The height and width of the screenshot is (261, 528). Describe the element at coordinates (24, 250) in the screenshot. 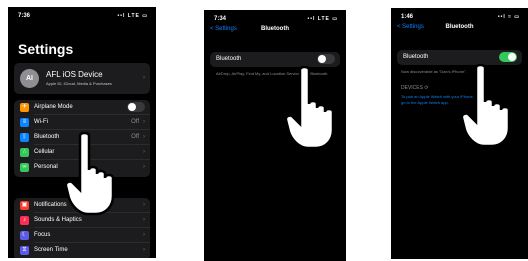

I see `screen-time-icon: ⧖` at that location.